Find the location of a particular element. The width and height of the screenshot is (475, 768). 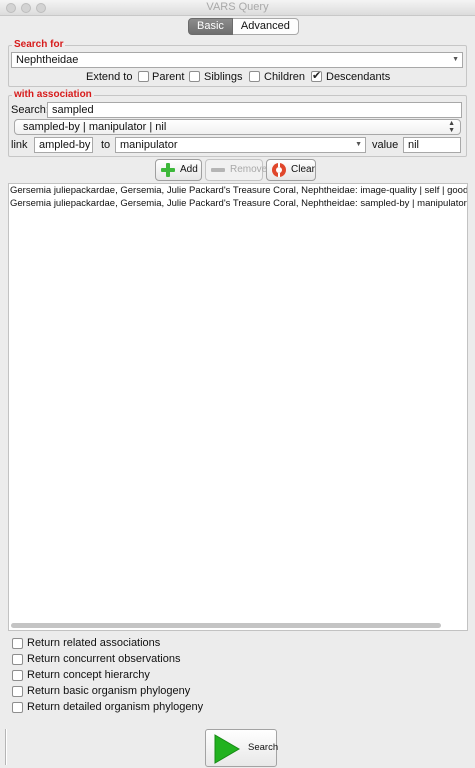

return-basic-phylogeny-option: Return basic organism phylogeny is located at coordinates (101, 692).